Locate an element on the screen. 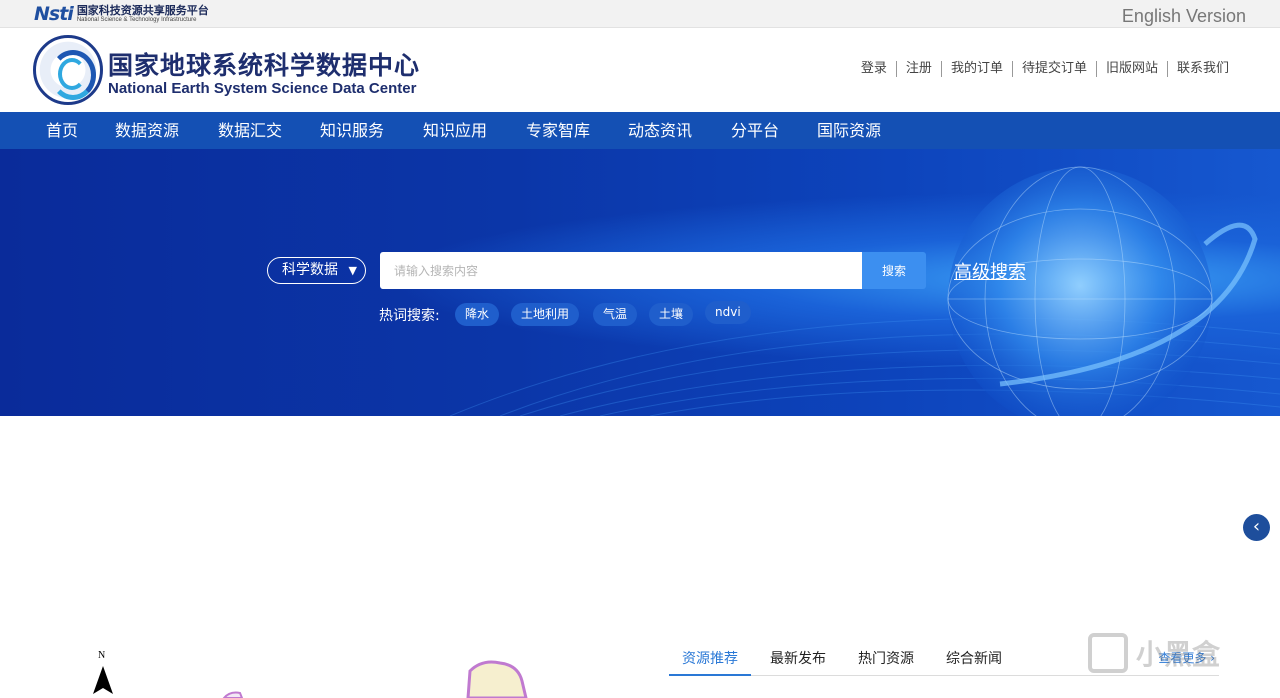  login-link: 登录 is located at coordinates (874, 69).